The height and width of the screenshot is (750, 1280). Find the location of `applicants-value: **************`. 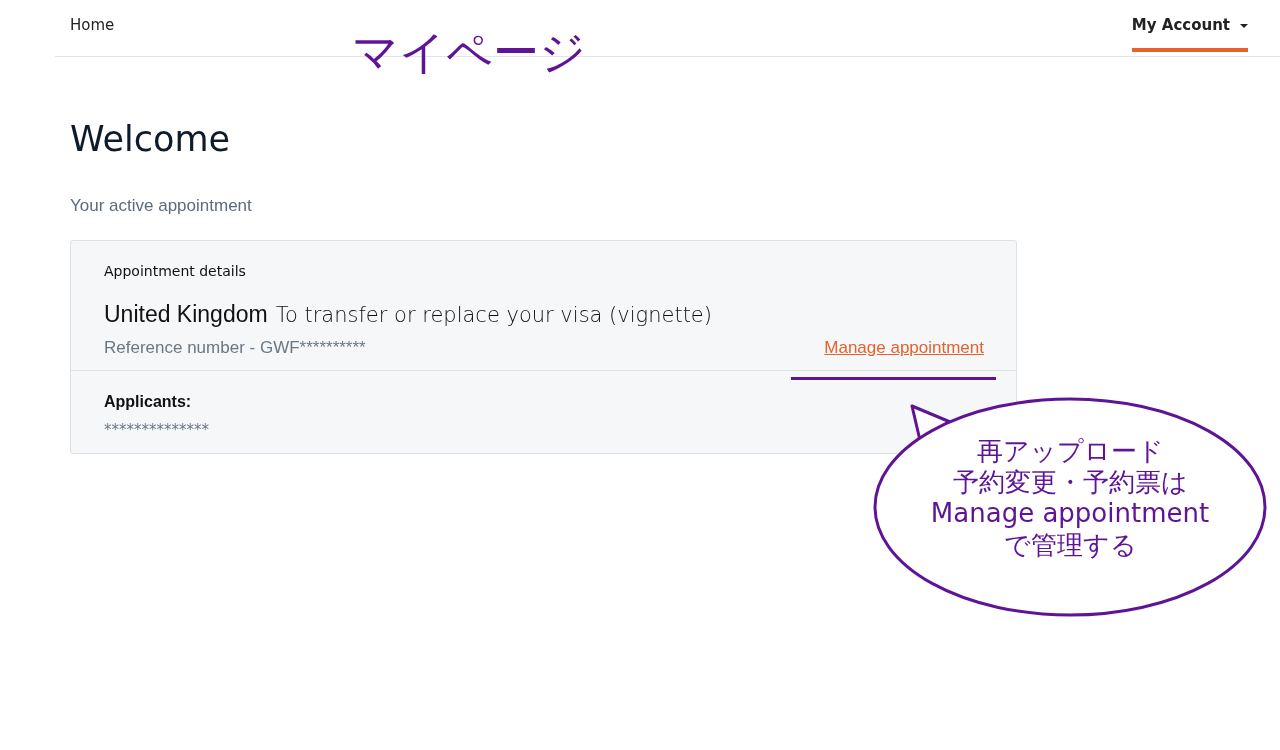

applicants-value: ************** is located at coordinates (157, 430).